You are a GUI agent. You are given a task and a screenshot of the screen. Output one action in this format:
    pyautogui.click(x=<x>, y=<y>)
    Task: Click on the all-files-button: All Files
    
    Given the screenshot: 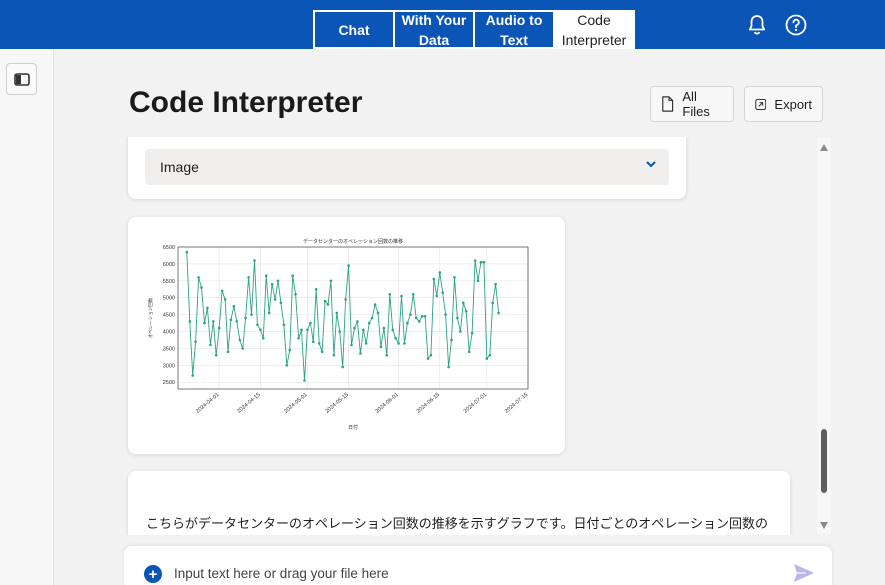 What is the action you would take?
    pyautogui.click(x=692, y=104)
    